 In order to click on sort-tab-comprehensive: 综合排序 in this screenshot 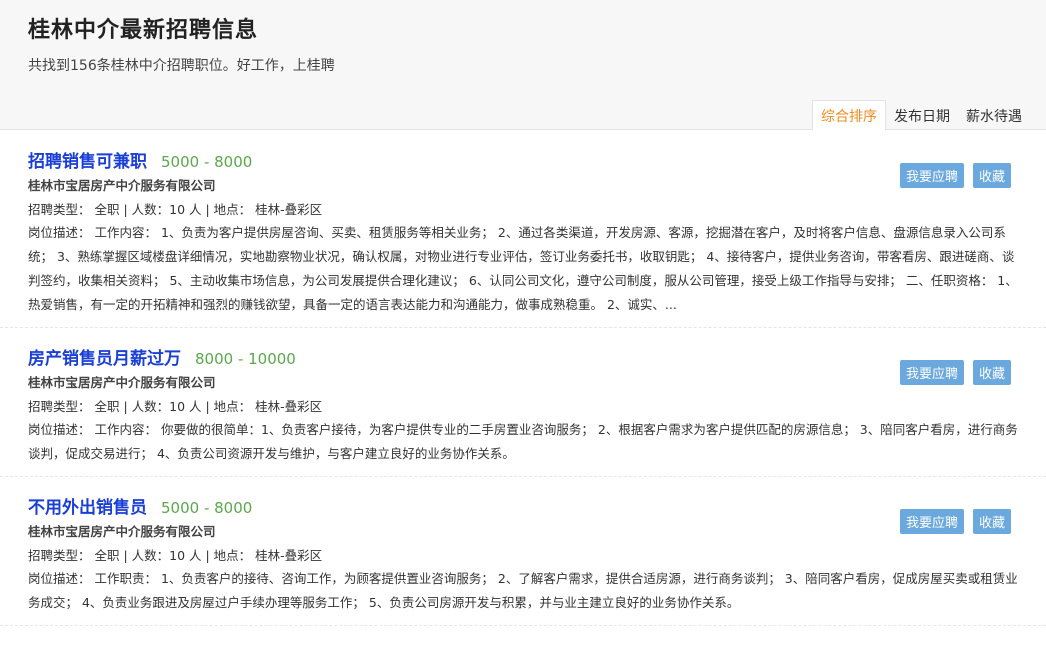, I will do `click(849, 115)`.